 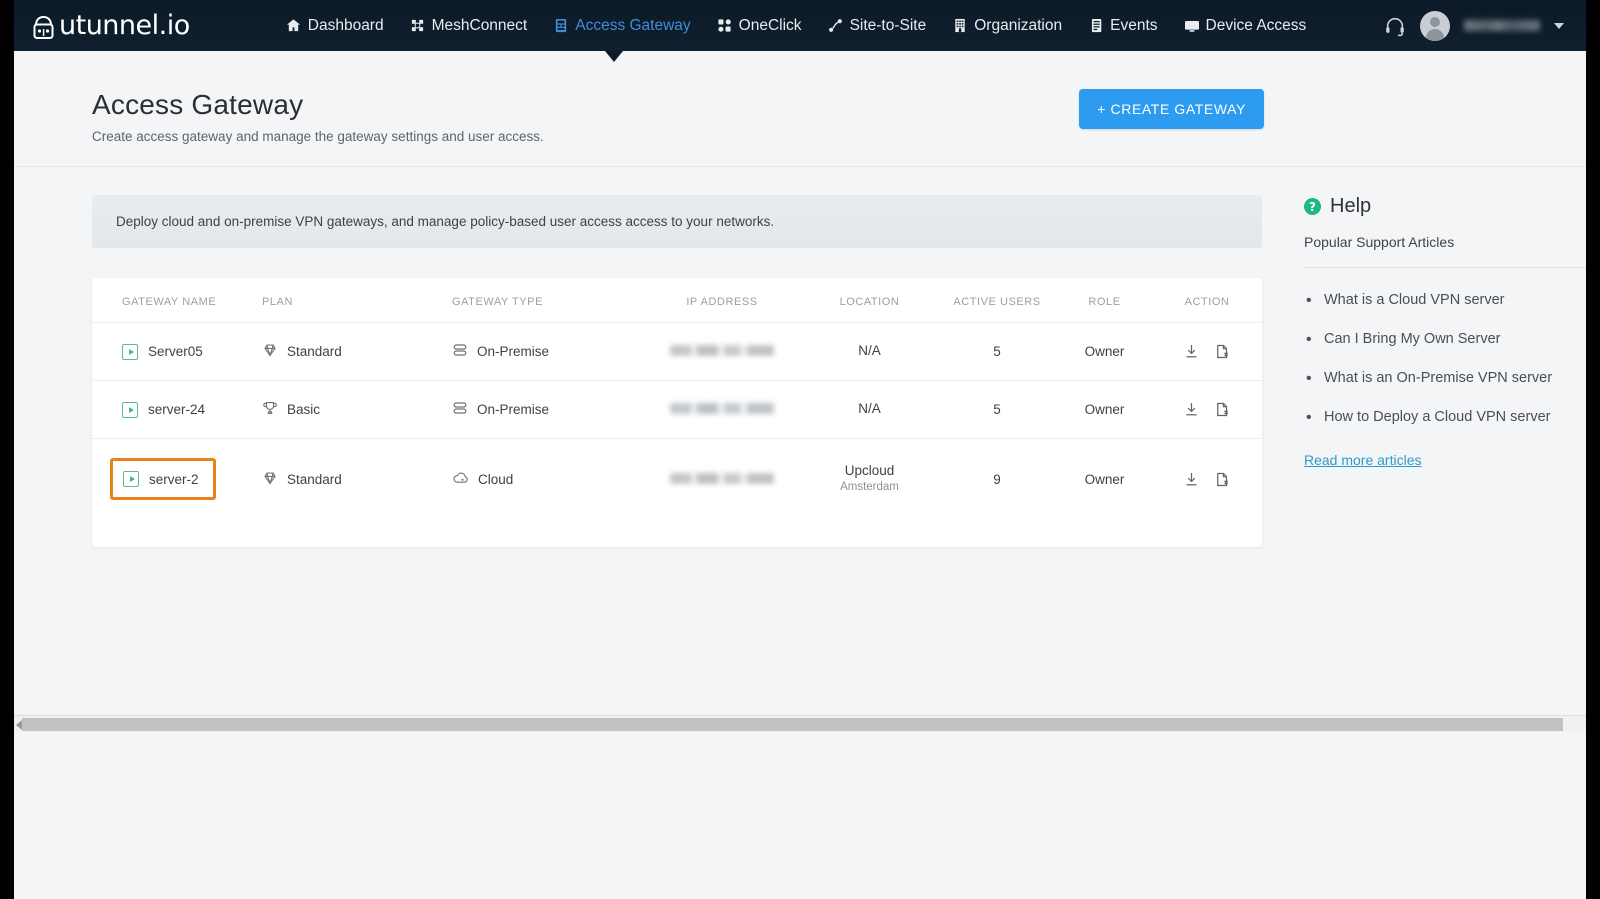 I want to click on table-row: server-24 Basic On-Premise N/A 5 Owner, so click(x=677, y=410).